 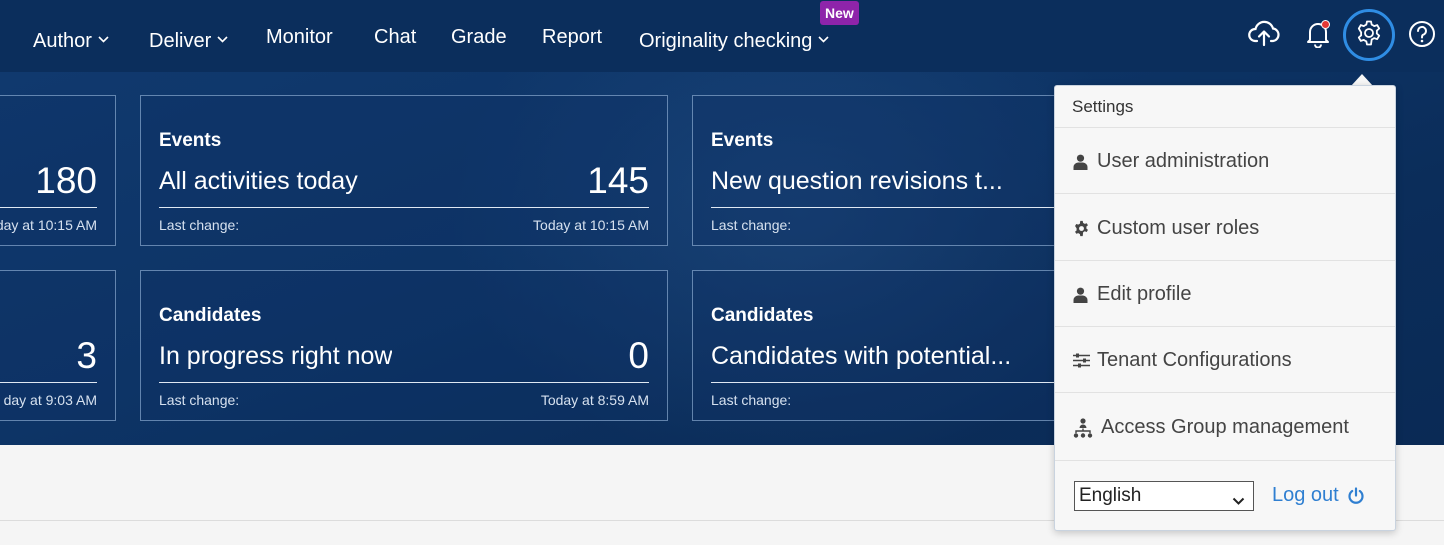 What do you see at coordinates (638, 355) in the screenshot?
I see `card-value: 0` at bounding box center [638, 355].